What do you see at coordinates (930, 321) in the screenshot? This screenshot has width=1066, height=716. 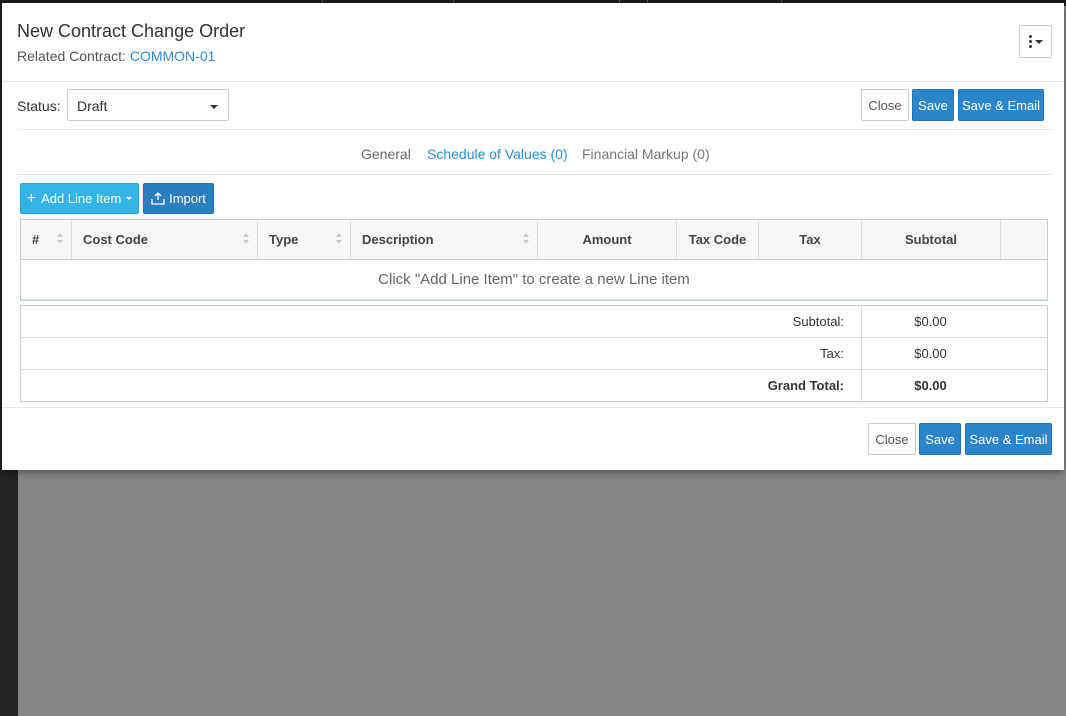 I see `subtotal-value: $0.00` at bounding box center [930, 321].